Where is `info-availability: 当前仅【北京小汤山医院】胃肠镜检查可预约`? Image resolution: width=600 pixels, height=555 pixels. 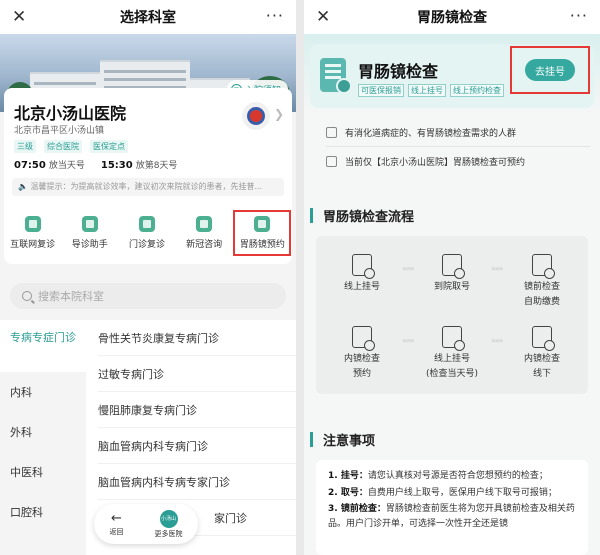 info-availability: 当前仅【北京小汤山医院】胃肠镜检查可预约 is located at coordinates (452, 161).